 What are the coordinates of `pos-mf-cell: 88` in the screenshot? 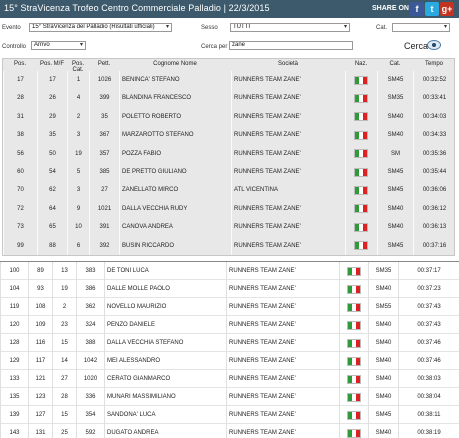 It's located at (52, 245).